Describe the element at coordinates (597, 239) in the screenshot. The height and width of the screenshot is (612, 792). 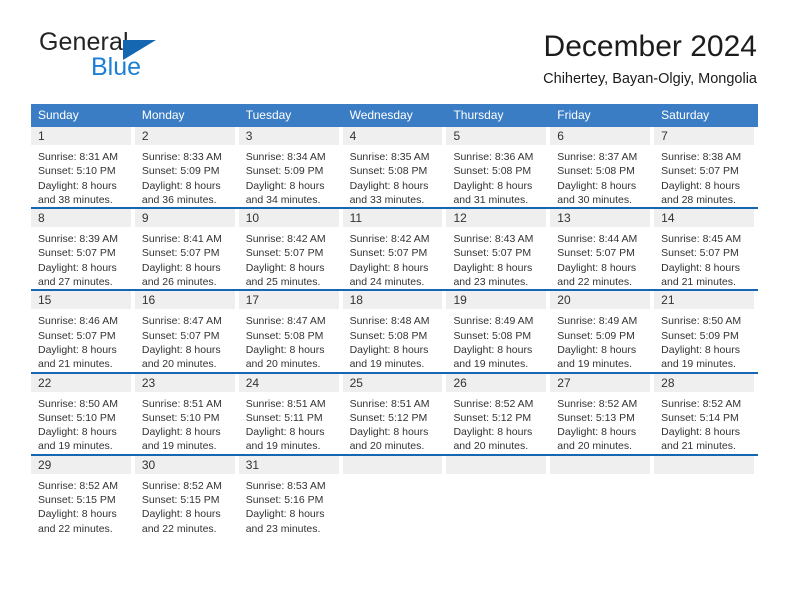
I see `sunrise-text: Sunrise: 8:44 AM` at that location.